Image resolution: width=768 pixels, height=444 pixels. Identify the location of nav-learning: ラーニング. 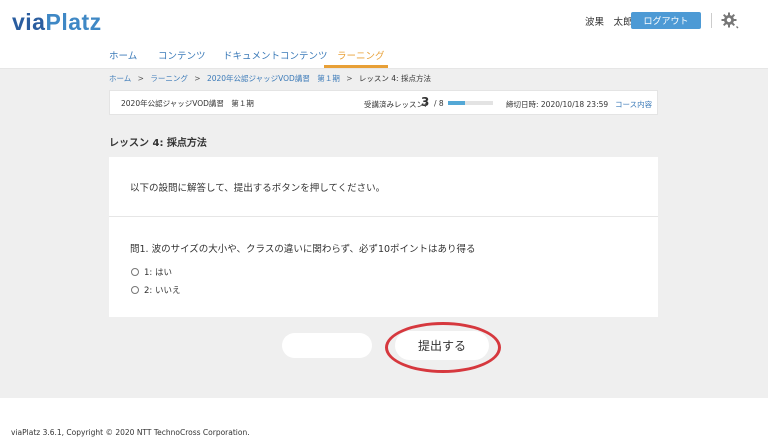
(361, 55).